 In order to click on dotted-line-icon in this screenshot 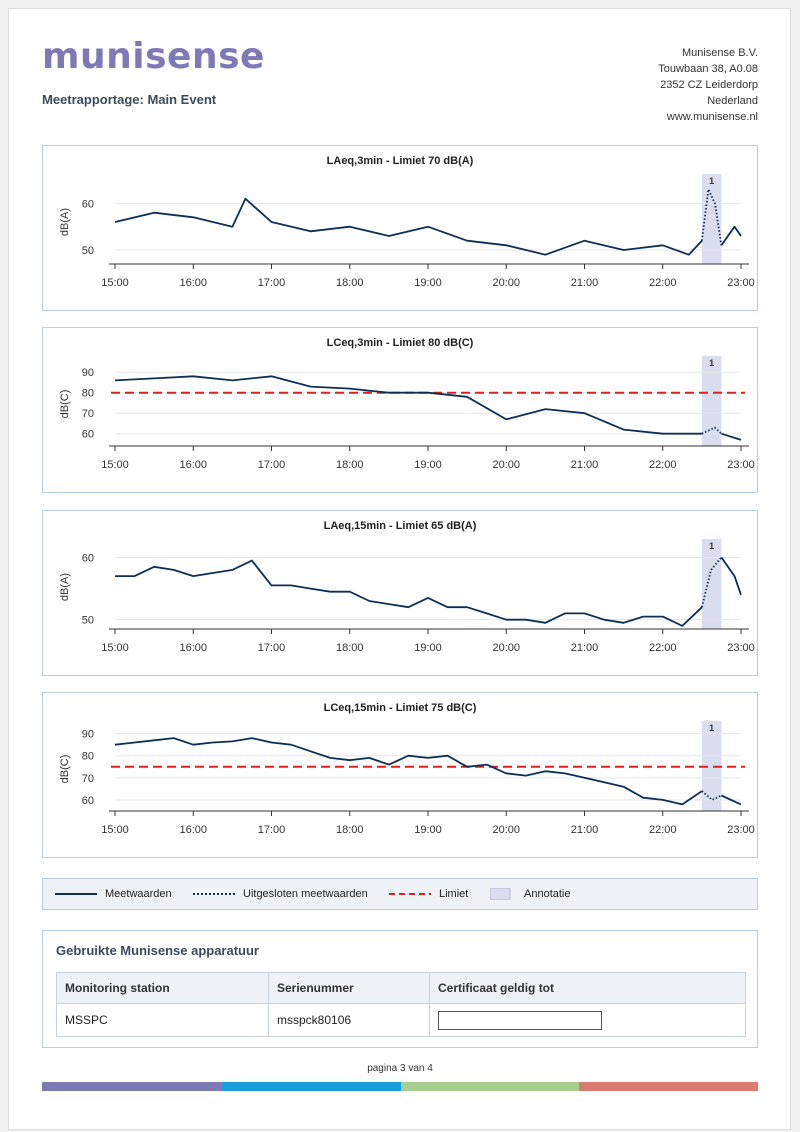, I will do `click(214, 894)`.